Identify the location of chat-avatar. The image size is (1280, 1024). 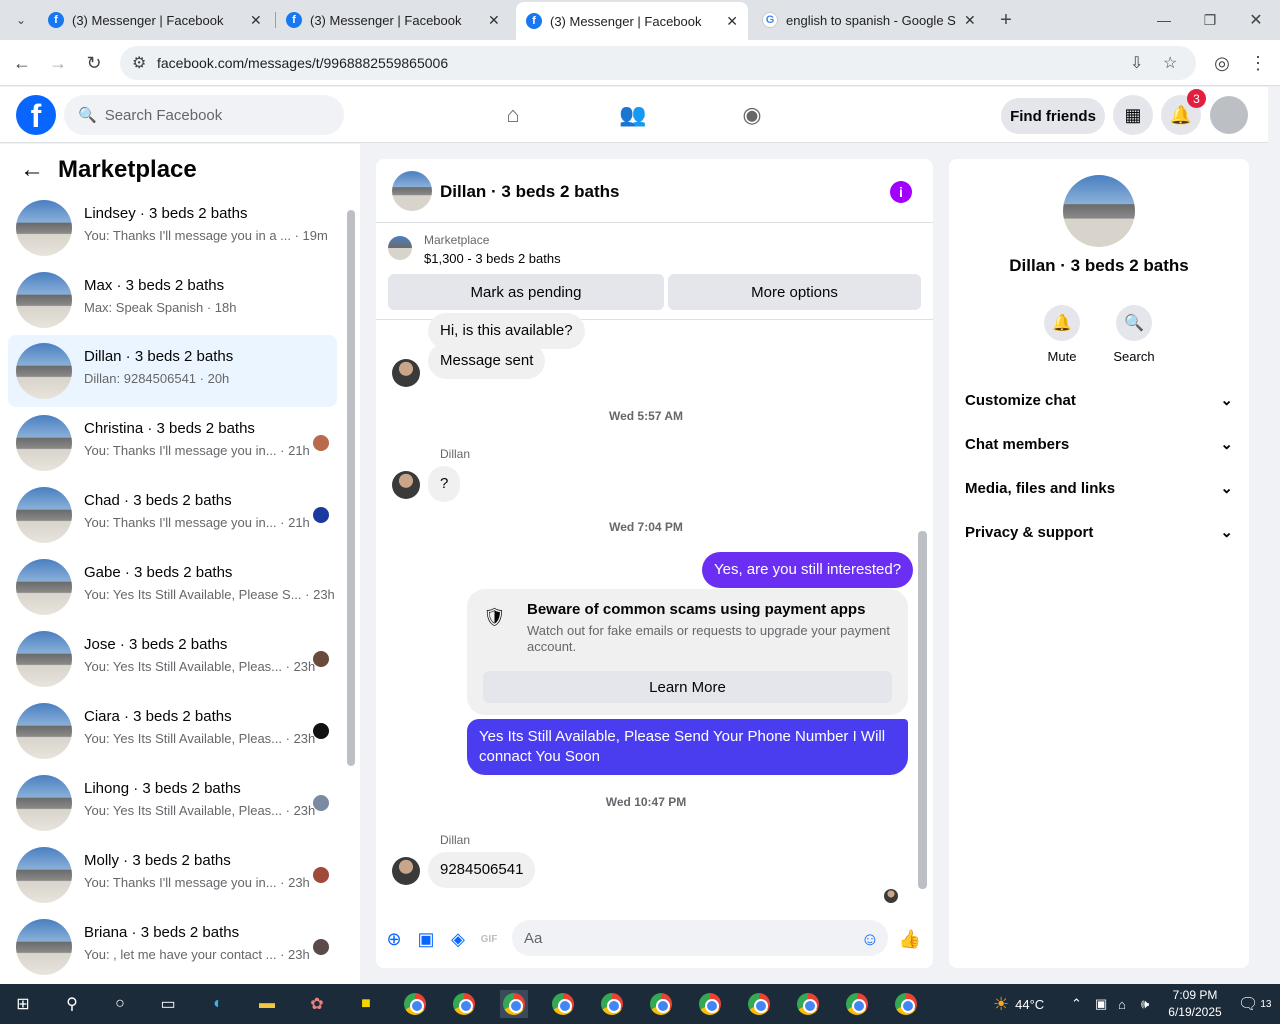
(412, 191).